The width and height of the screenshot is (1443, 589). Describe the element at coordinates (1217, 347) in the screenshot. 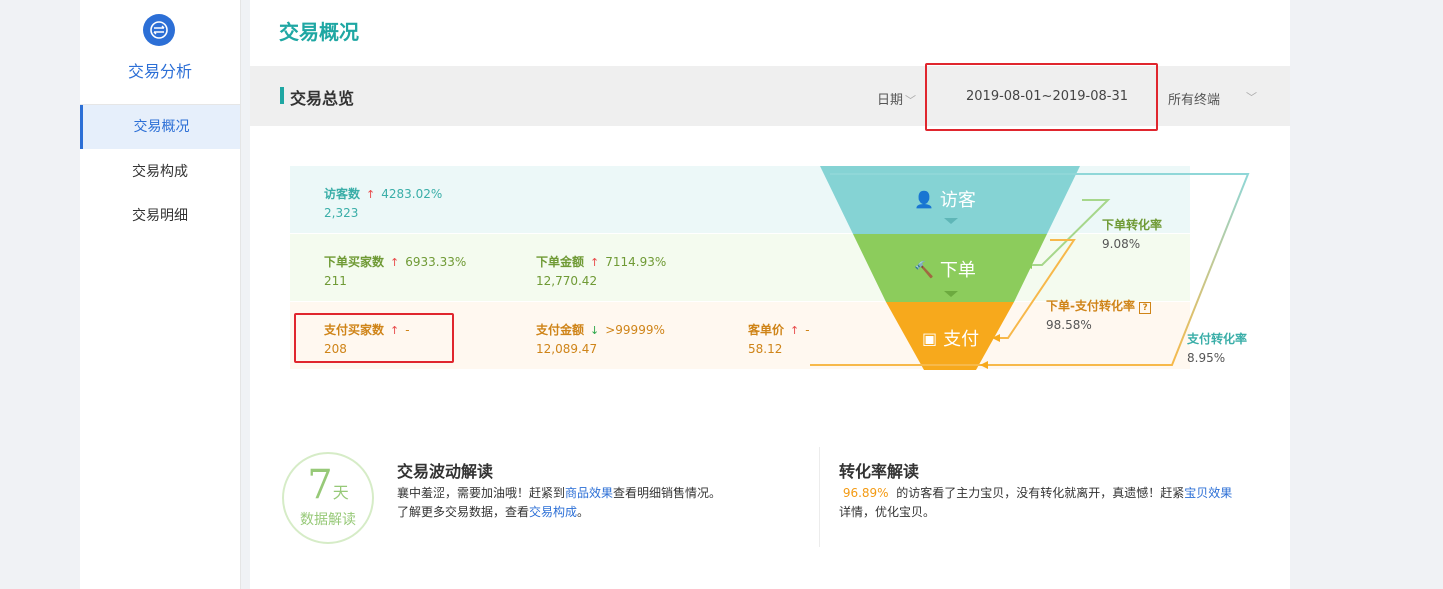

I see `pay-conversion-rate: 支付转化率 8.95%` at that location.